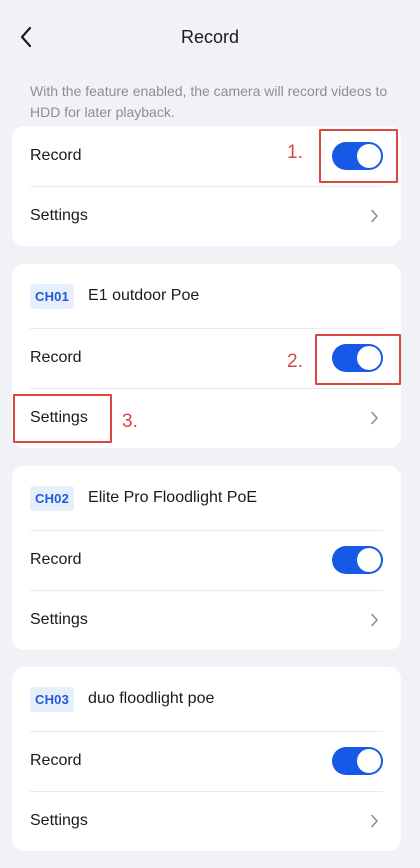 This screenshot has height=868, width=420. What do you see at coordinates (52, 498) in the screenshot?
I see `channel-badge: CH02` at bounding box center [52, 498].